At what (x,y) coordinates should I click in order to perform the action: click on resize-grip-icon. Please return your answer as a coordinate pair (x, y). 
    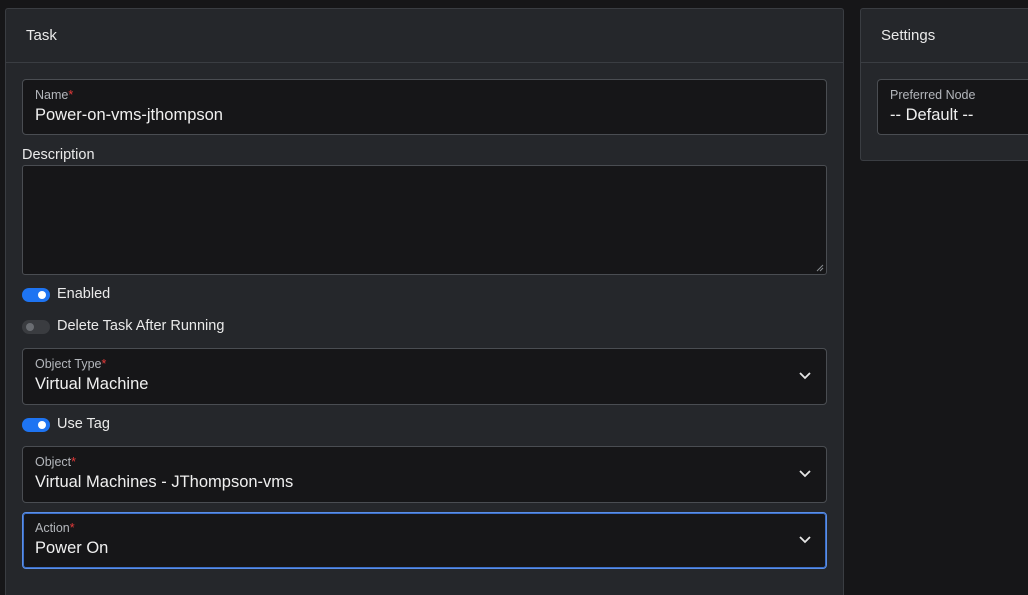
    Looking at the image, I should click on (820, 268).